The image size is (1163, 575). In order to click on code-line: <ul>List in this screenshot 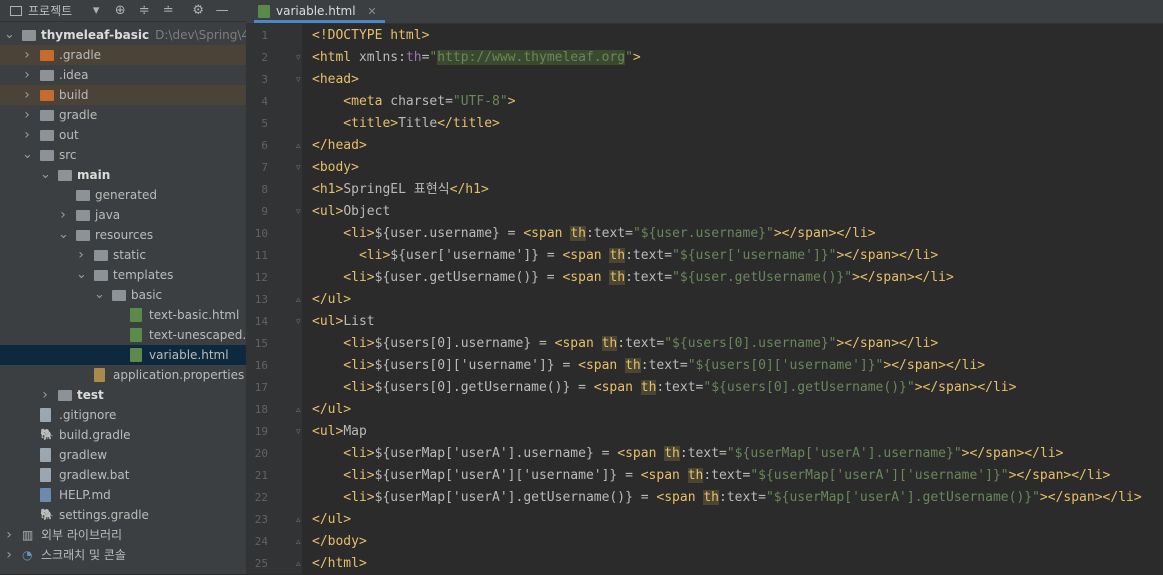, I will do `click(343, 322)`.